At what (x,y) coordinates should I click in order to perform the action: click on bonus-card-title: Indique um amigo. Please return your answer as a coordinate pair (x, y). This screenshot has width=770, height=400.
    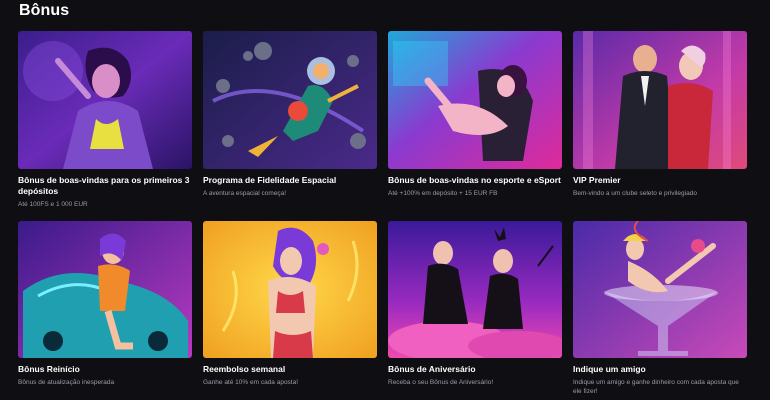
    Looking at the image, I should click on (660, 369).